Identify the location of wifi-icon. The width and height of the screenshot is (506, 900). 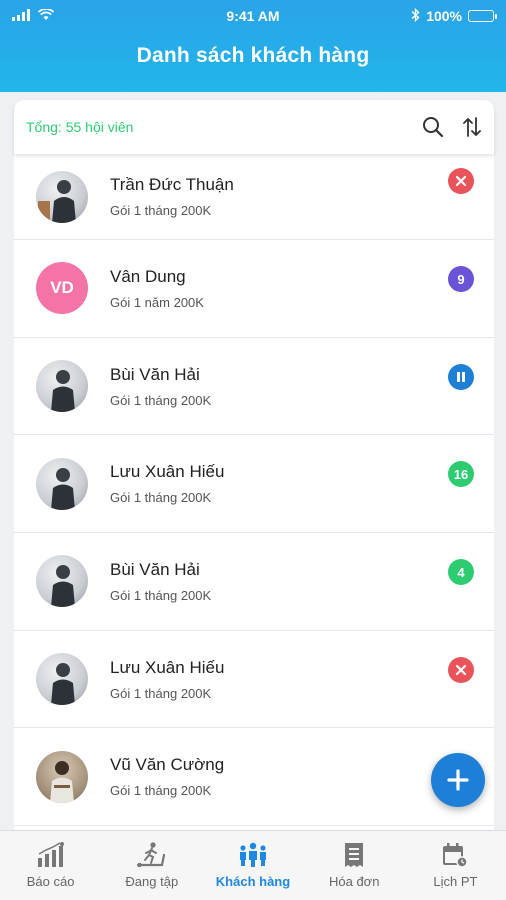
(46, 16).